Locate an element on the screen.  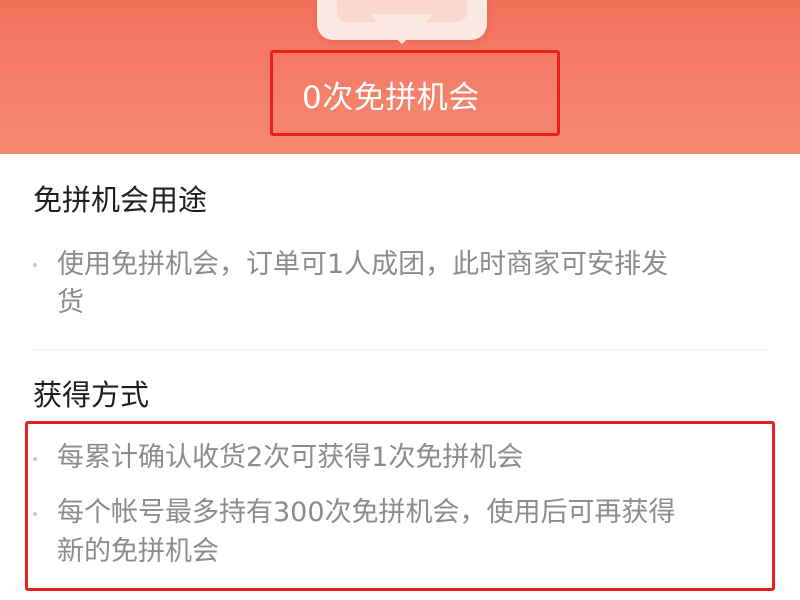
chance-count-label: 0次免拼机会 is located at coordinates (391, 98).